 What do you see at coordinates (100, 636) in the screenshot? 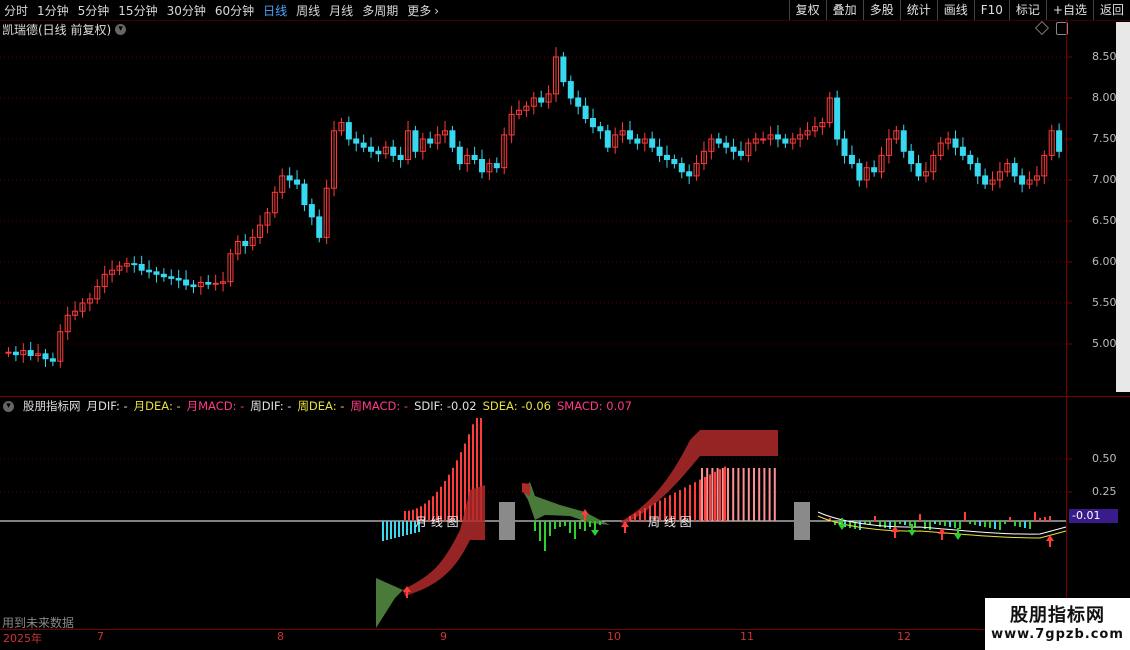
I see `date-label: 7` at bounding box center [100, 636].